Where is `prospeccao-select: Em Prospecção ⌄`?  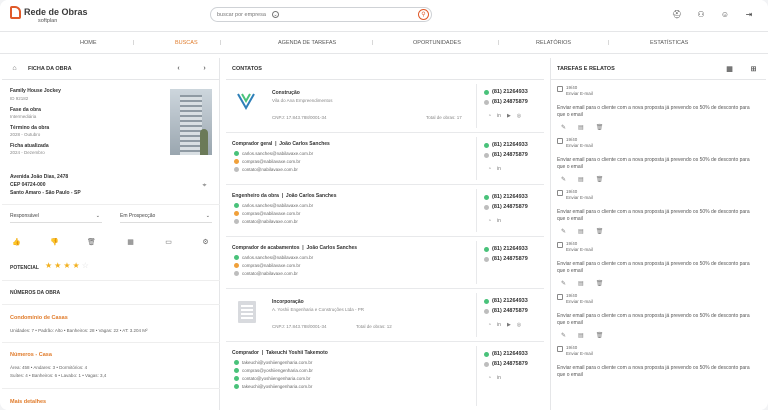 prospeccao-select: Em Prospecção ⌄ is located at coordinates (166, 216).